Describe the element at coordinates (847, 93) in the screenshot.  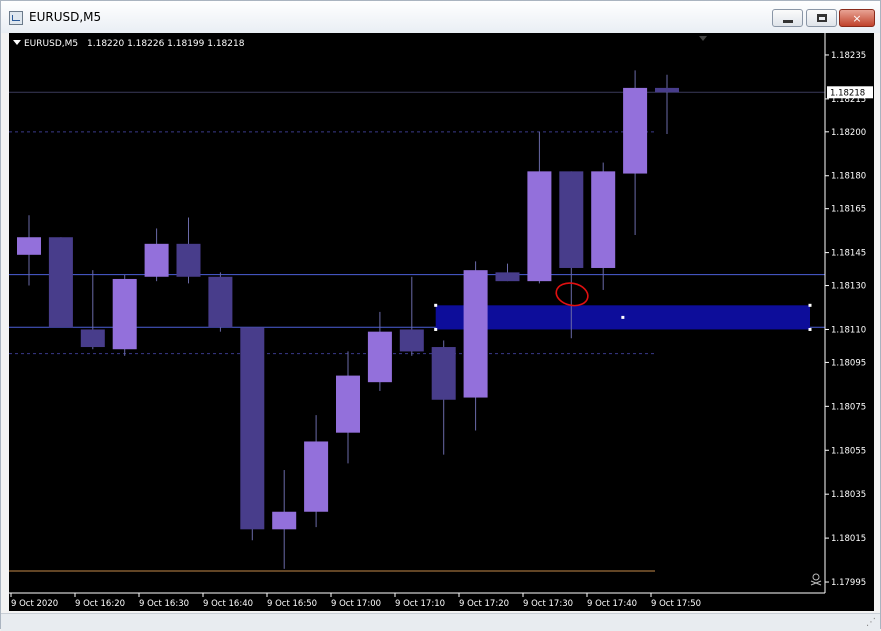
I see `current-price-label: 1.18218` at that location.